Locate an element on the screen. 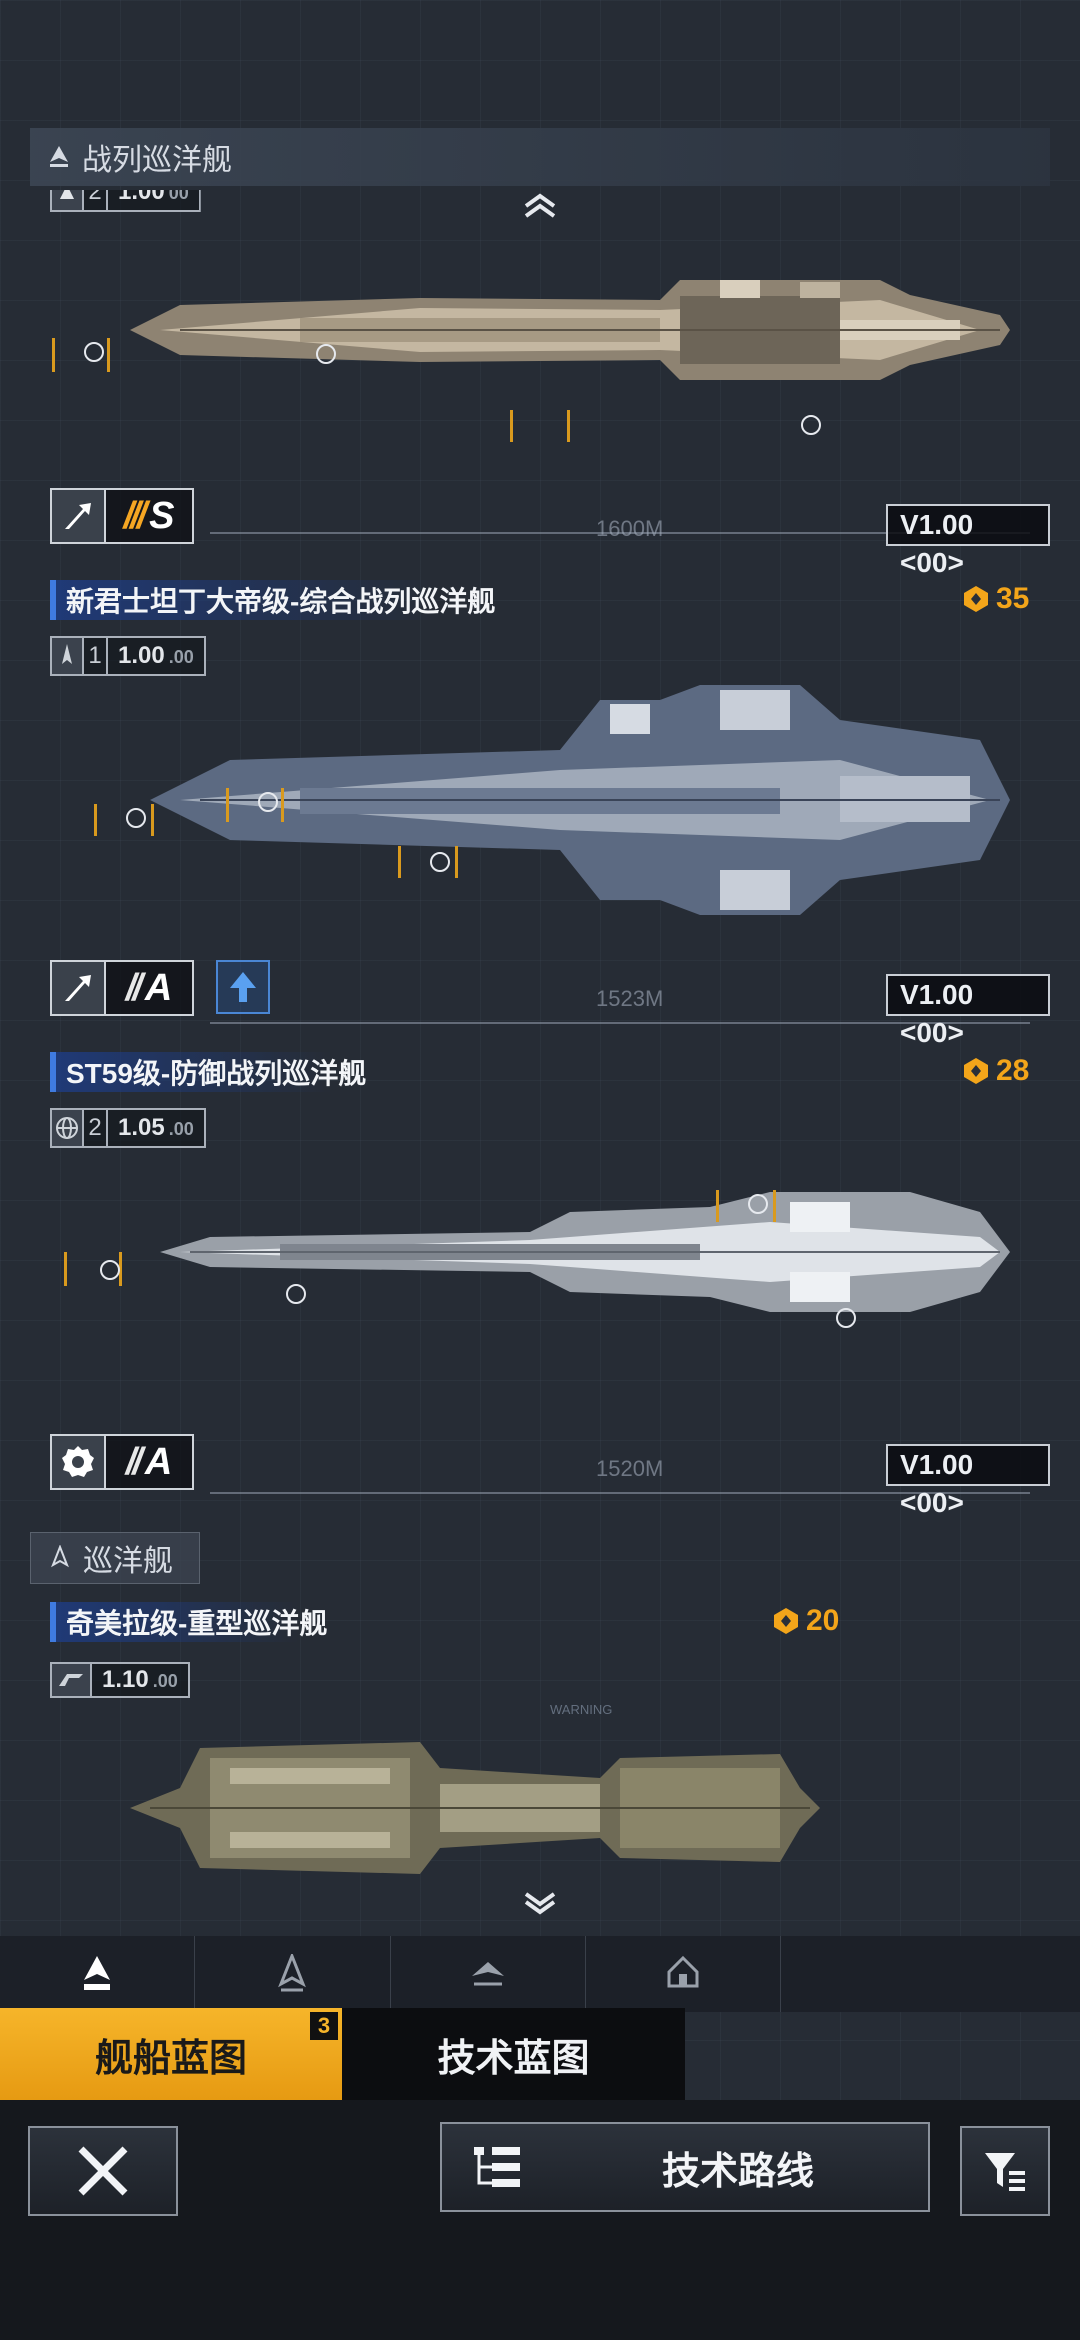  section-header-cruiser: 巡洋舰 is located at coordinates (115, 1558).